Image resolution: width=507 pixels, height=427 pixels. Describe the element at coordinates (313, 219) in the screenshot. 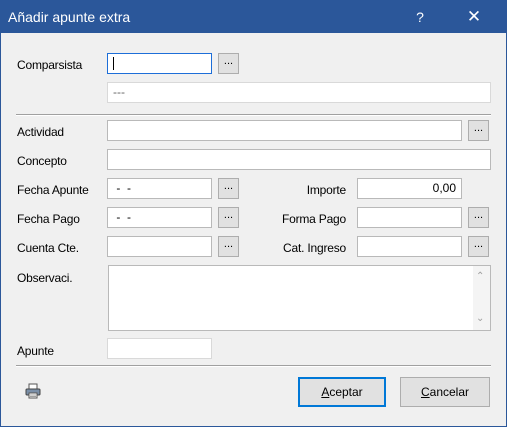

I see `forma-pago-label: Forma Pago` at that location.